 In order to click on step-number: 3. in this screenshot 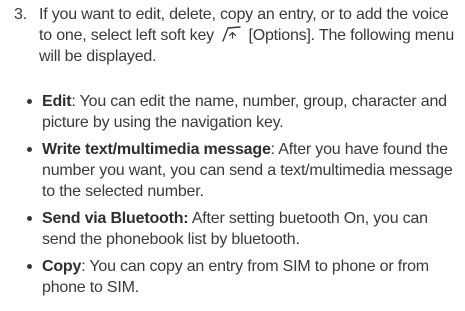, I will do `click(20, 14)`.